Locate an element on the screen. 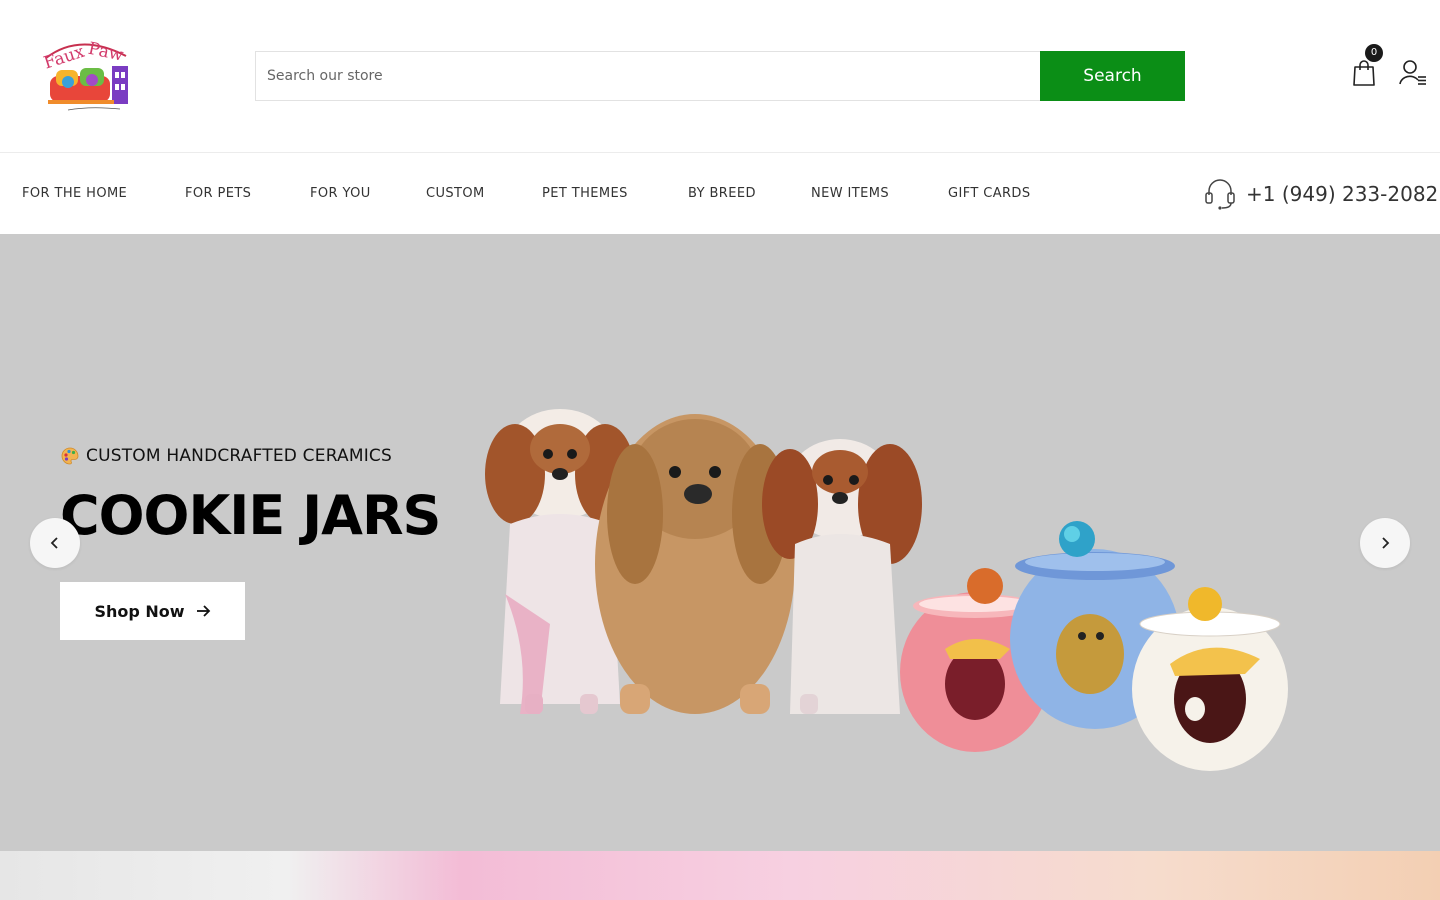 The image size is (1440, 900). nav-item-for-the-home: FOR THE HOME is located at coordinates (74, 193).